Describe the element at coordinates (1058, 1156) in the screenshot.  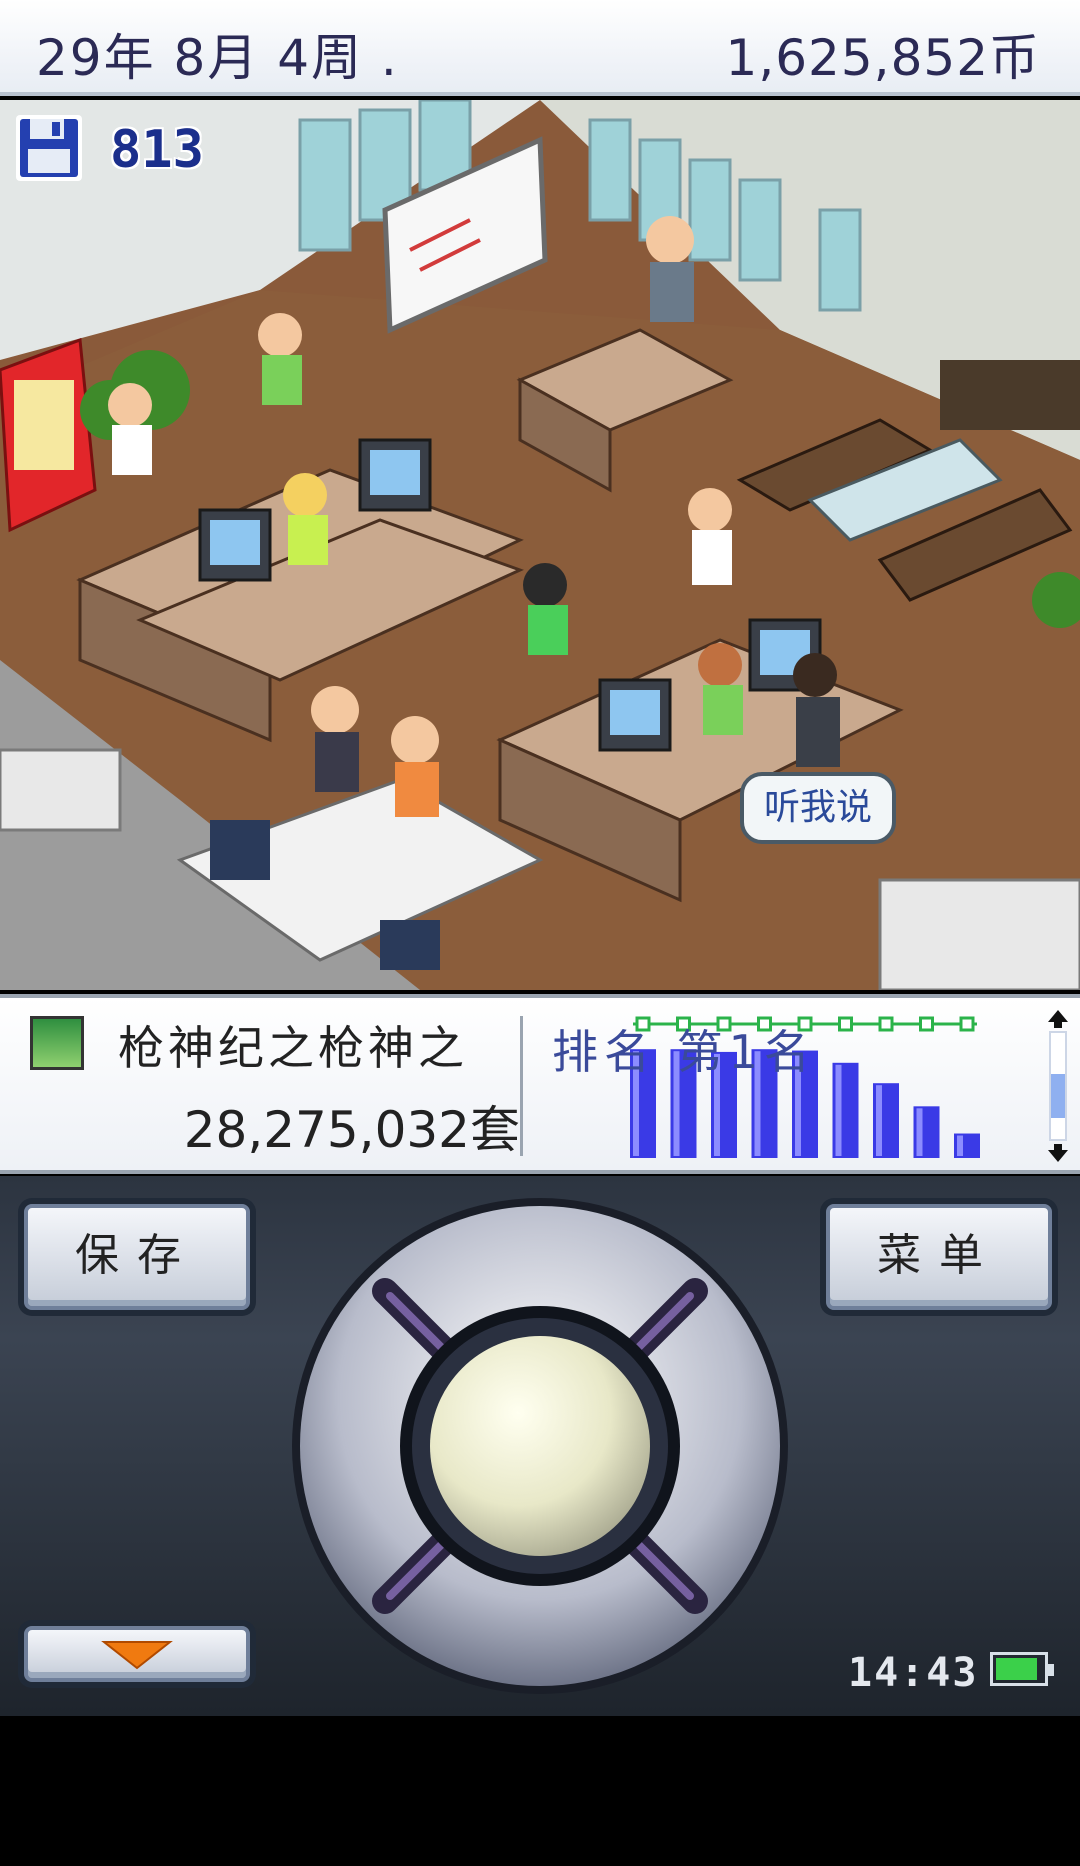
I see `scroll-down-arrow-icon` at that location.